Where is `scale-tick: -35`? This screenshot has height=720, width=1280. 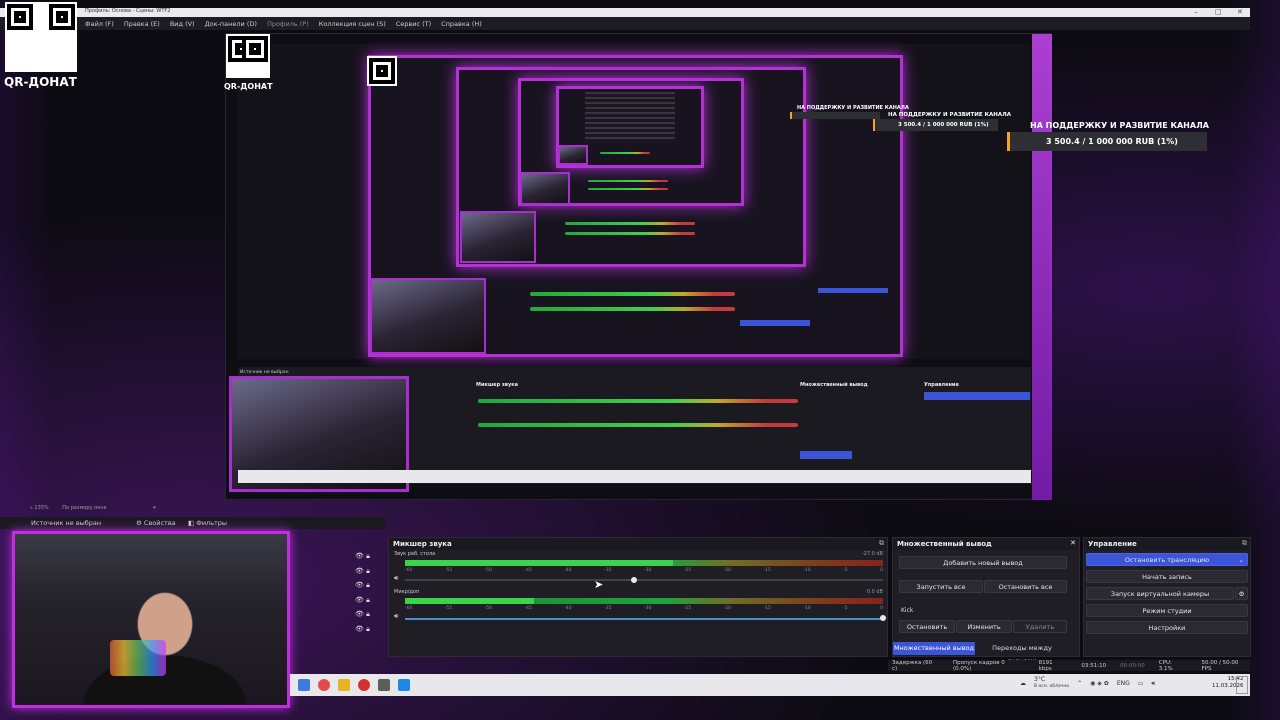 scale-tick: -35 is located at coordinates (608, 608).